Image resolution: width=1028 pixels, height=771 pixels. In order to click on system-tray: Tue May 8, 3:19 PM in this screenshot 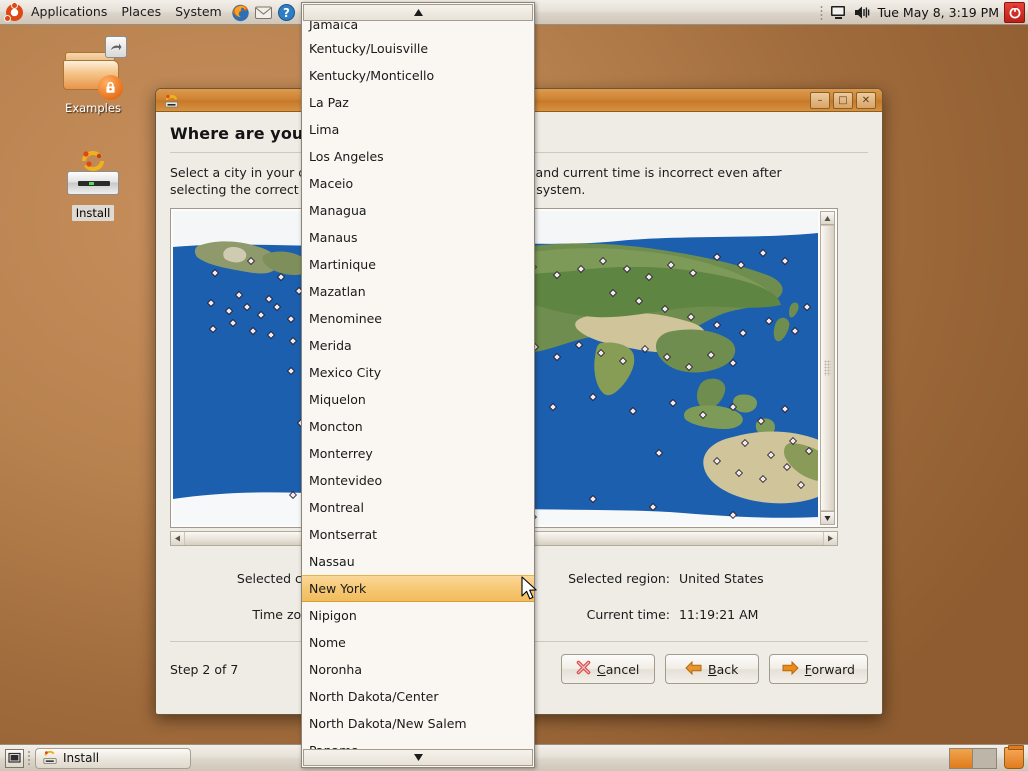, I will do `click(922, 12)`.